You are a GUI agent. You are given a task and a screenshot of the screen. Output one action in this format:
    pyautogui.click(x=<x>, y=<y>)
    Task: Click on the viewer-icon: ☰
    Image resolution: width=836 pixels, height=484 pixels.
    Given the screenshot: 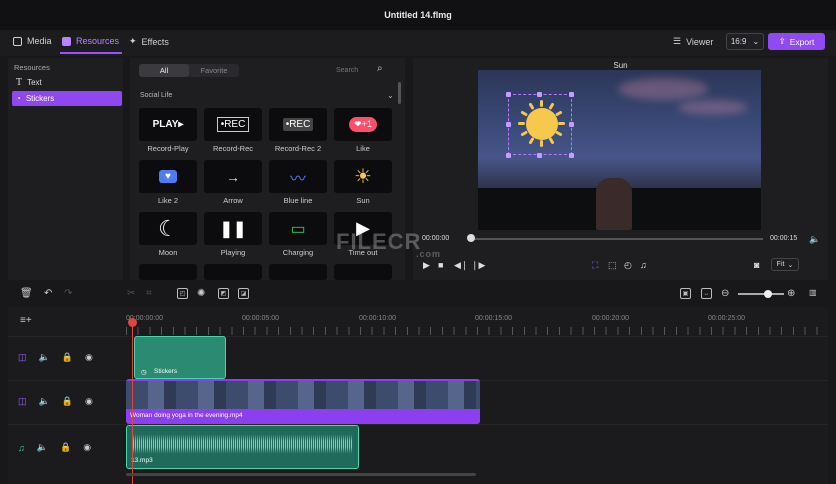 What is the action you would take?
    pyautogui.click(x=677, y=41)
    